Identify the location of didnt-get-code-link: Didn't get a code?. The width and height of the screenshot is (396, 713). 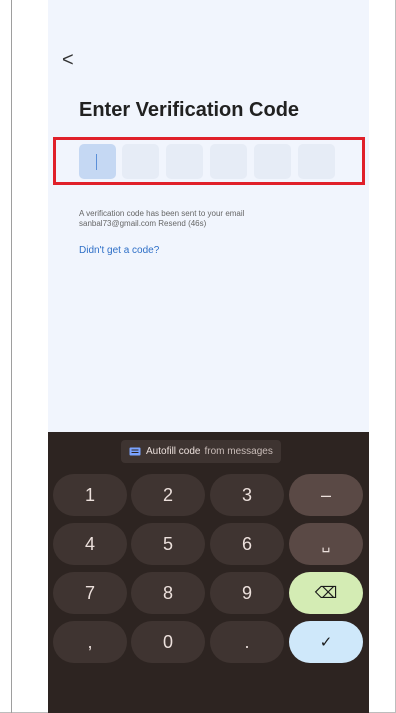
(119, 250).